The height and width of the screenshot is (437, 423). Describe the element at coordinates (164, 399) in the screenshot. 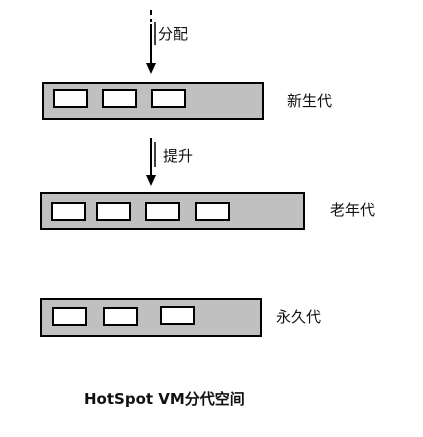

I see `diagram-caption: HotSpot VM分代空间` at that location.